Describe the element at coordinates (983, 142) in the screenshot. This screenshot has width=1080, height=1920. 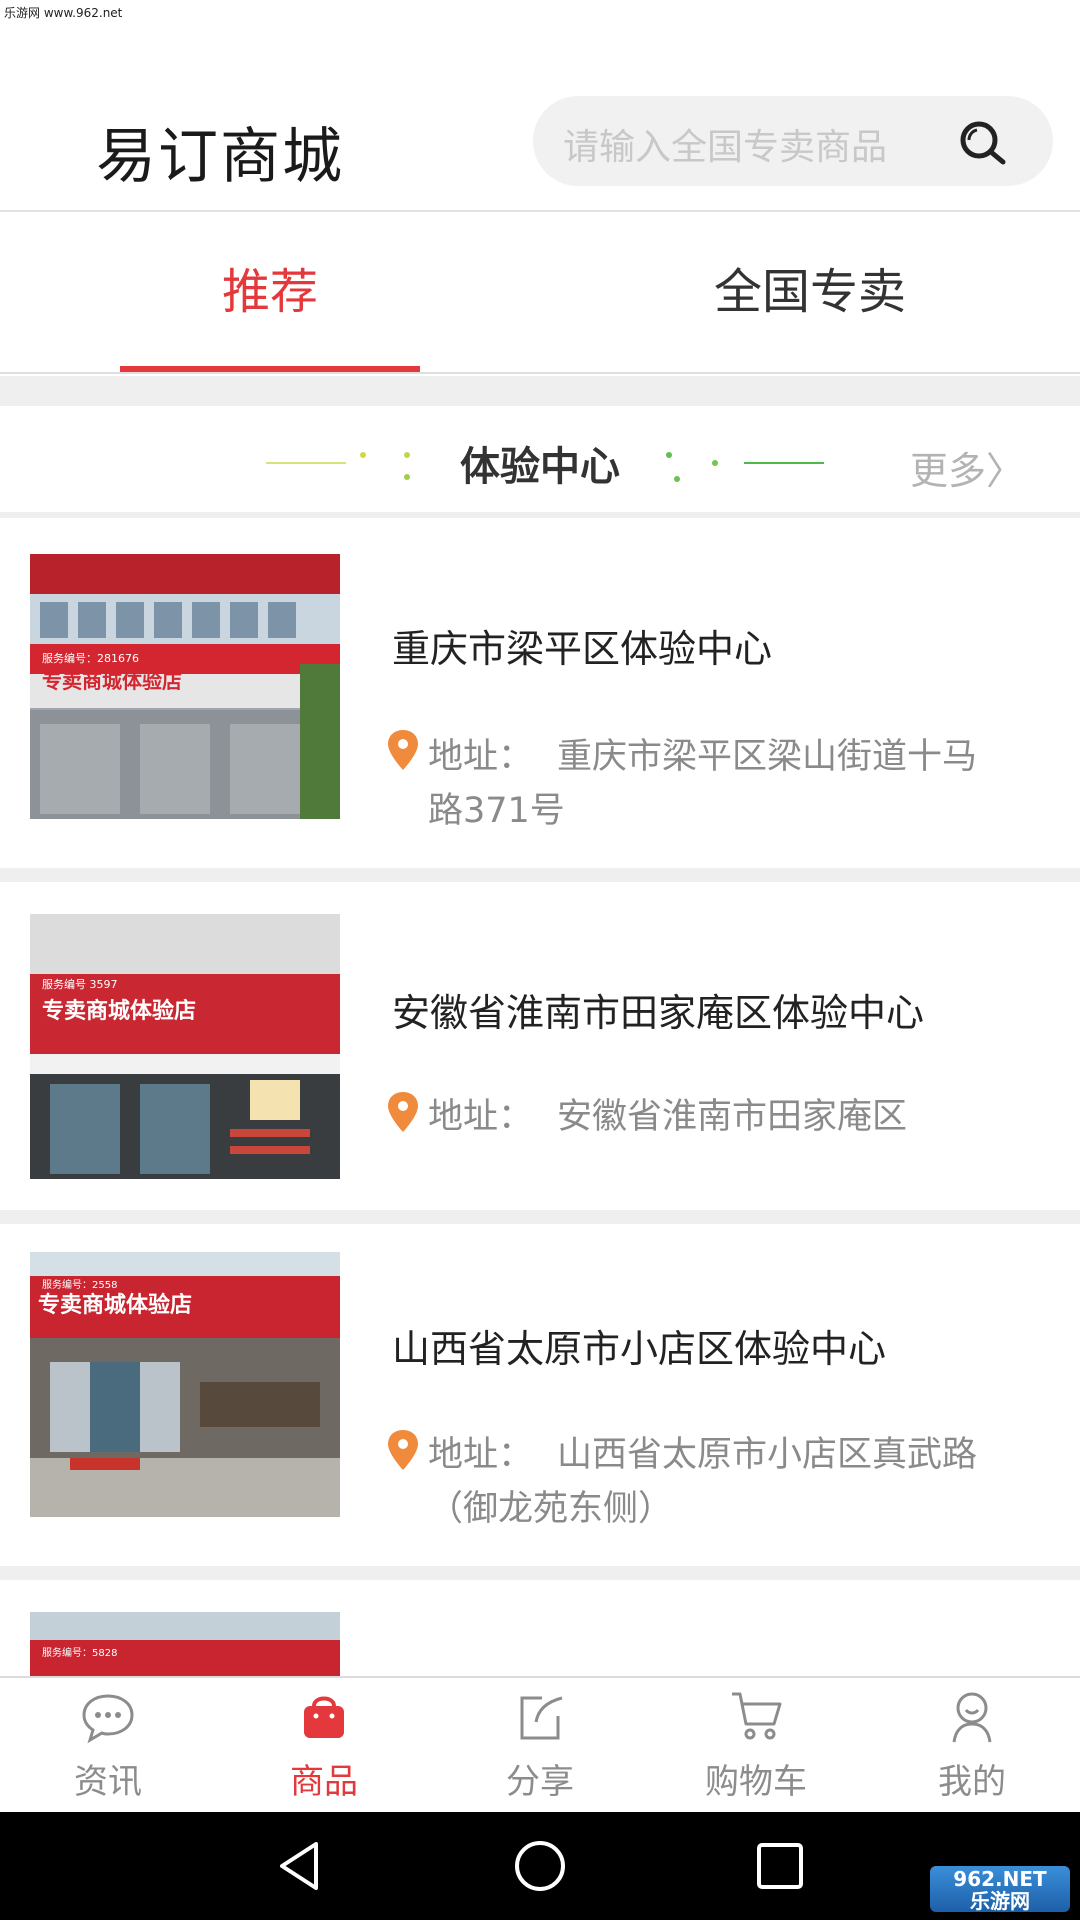
I see `search-icon` at that location.